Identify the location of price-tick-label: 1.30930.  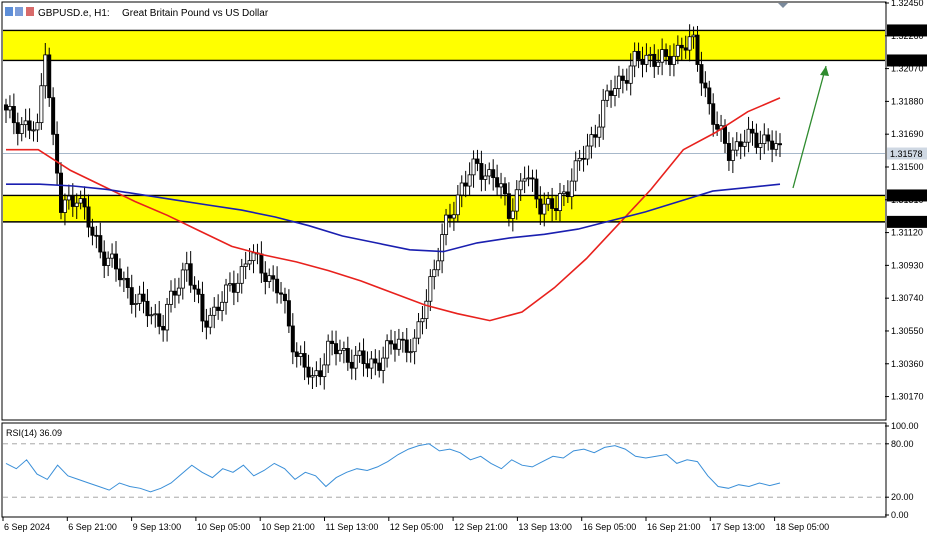
(907, 265).